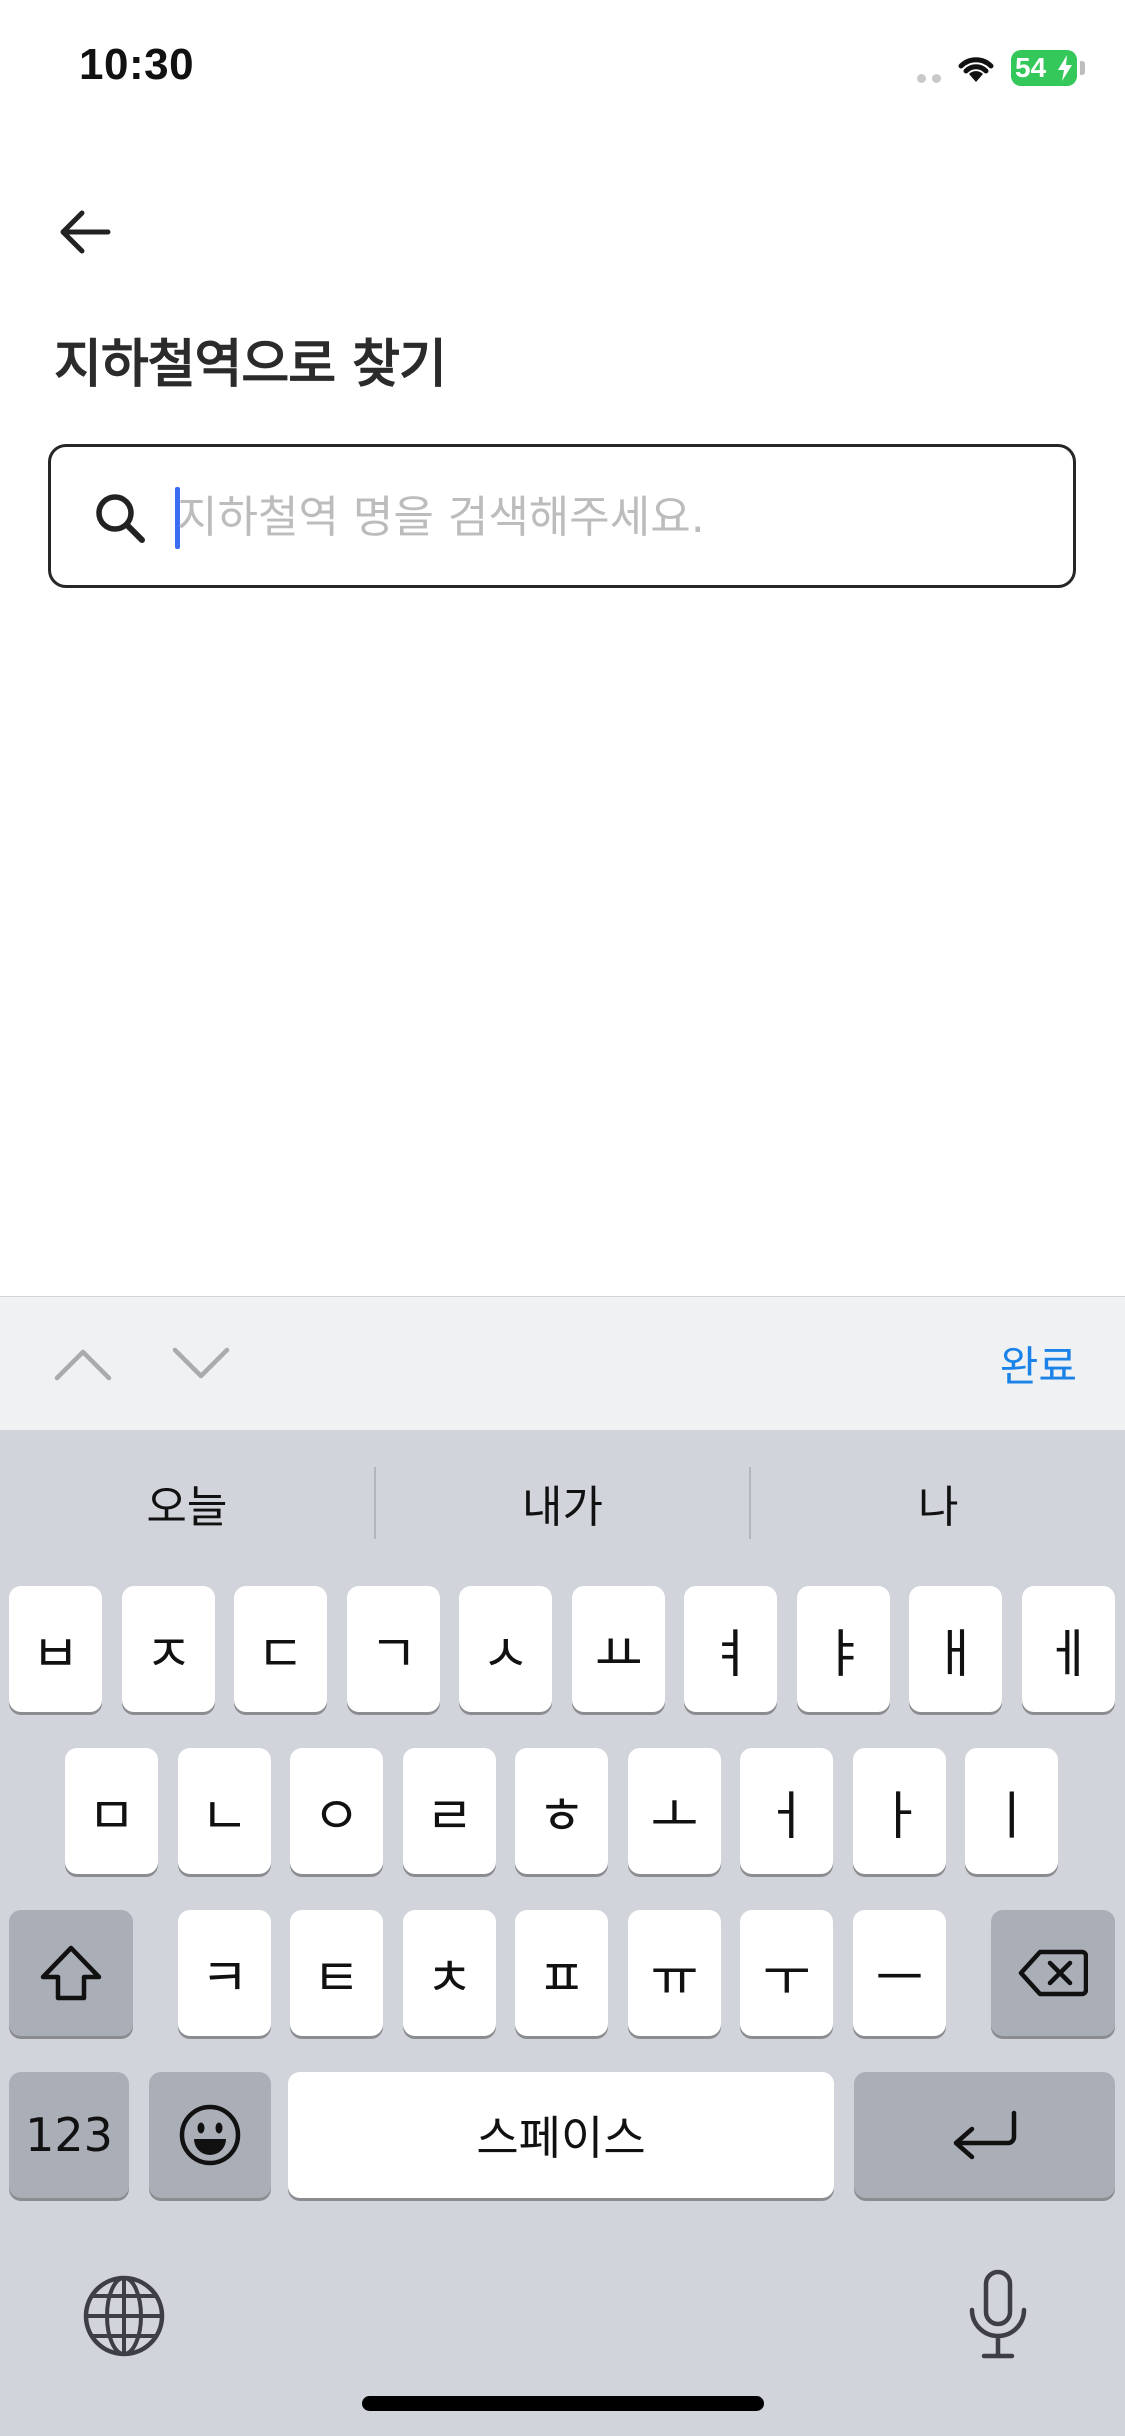 This screenshot has width=1125, height=2436. I want to click on key: ㅍ, so click(561, 1973).